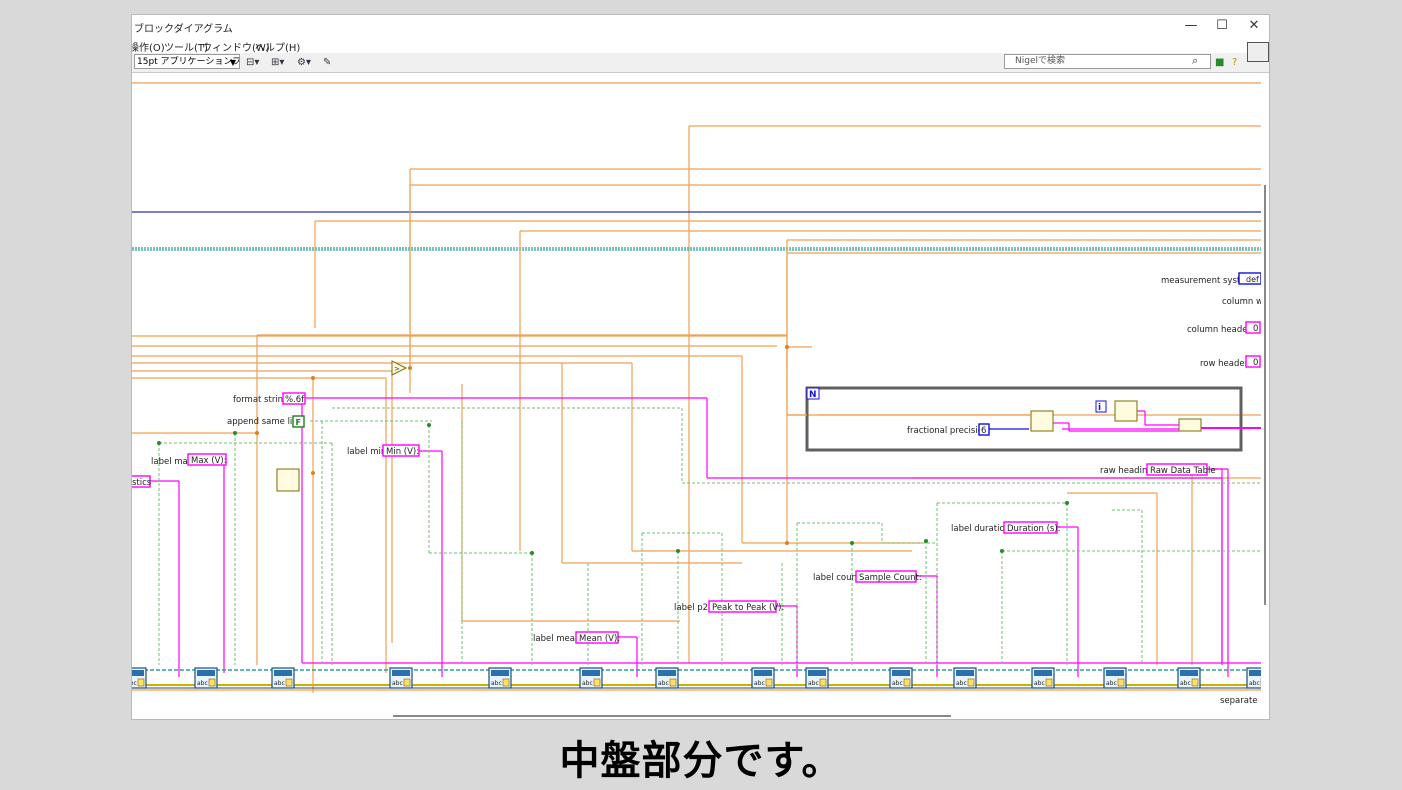 Image resolution: width=1402 pixels, height=790 pixels. Describe the element at coordinates (148, 46) in the screenshot. I see `menu-operate: 操作(O)` at that location.